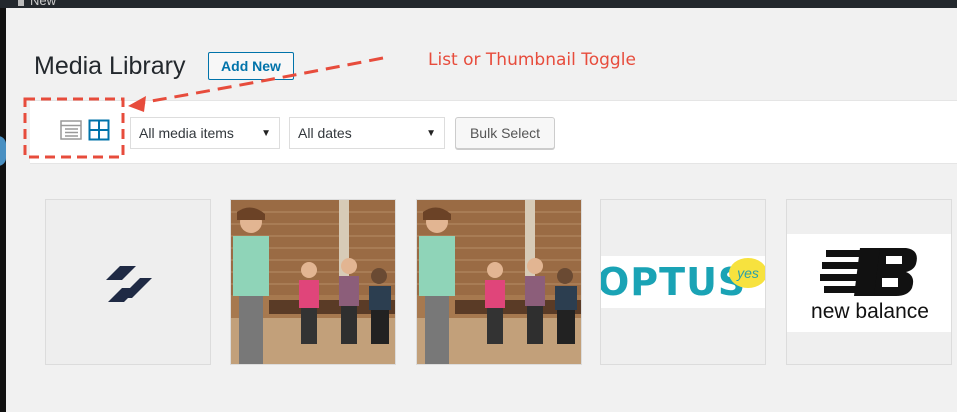 The width and height of the screenshot is (957, 412). What do you see at coordinates (673, 282) in the screenshot?
I see `optus-logo-text: OPTUS` at bounding box center [673, 282].